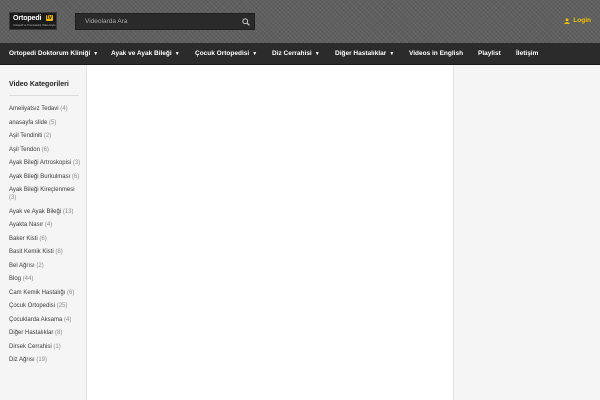 The image size is (600, 400). What do you see at coordinates (292, 53) in the screenshot?
I see `nav-item-label: Diz Cerrahisi` at bounding box center [292, 53].